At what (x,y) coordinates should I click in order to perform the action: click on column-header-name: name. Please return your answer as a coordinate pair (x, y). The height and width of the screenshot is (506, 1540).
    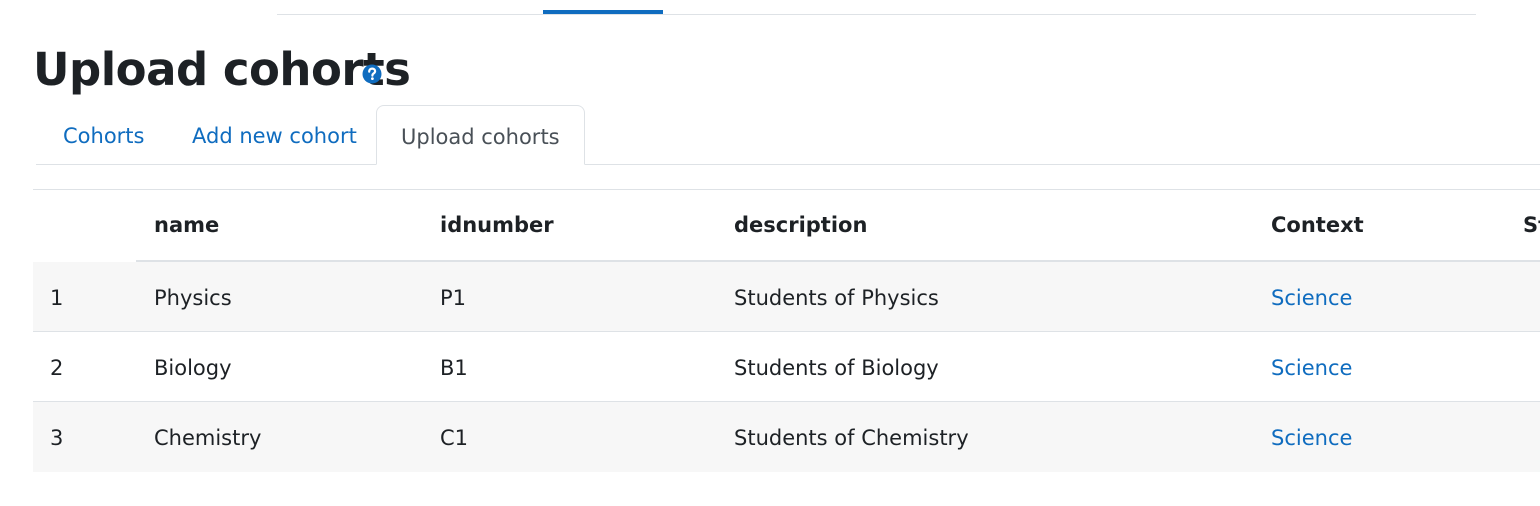
    Looking at the image, I should click on (187, 225).